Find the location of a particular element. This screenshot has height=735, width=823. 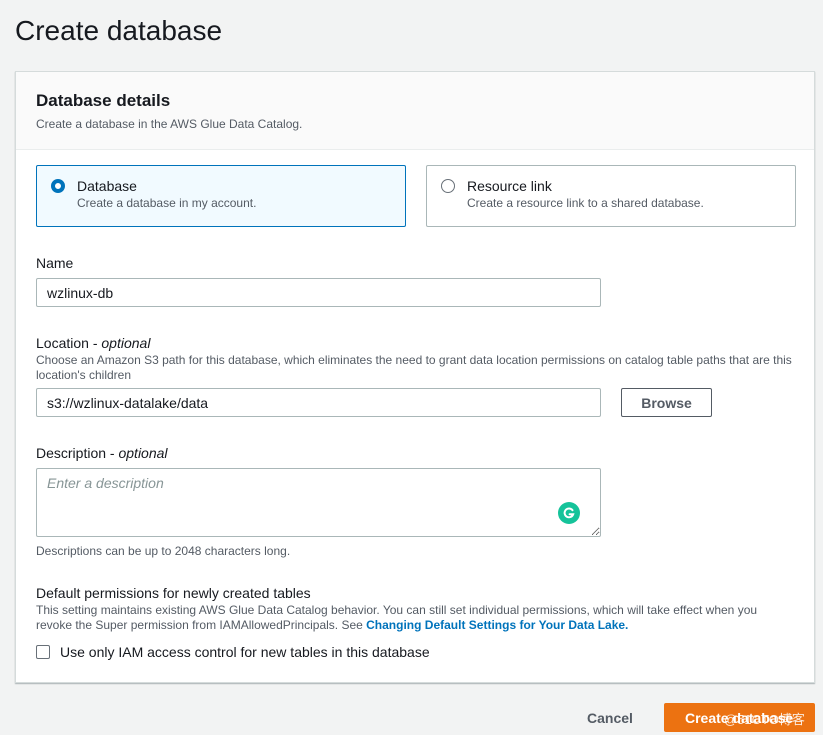

description-label-text: Description is located at coordinates (71, 453).